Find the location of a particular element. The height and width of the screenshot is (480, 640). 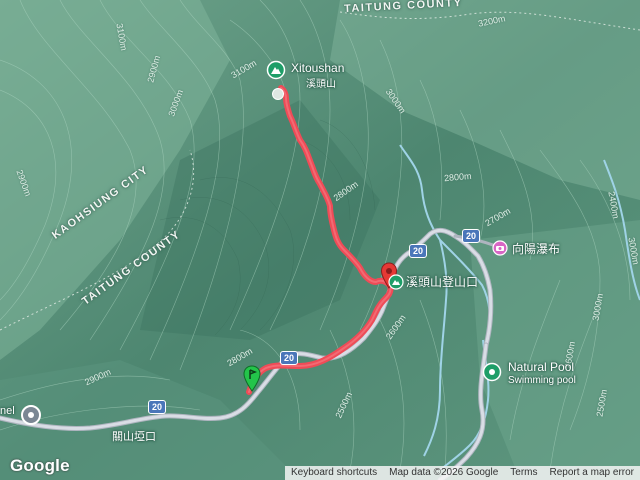

report-map-error-link: Report a map error is located at coordinates (592, 473).